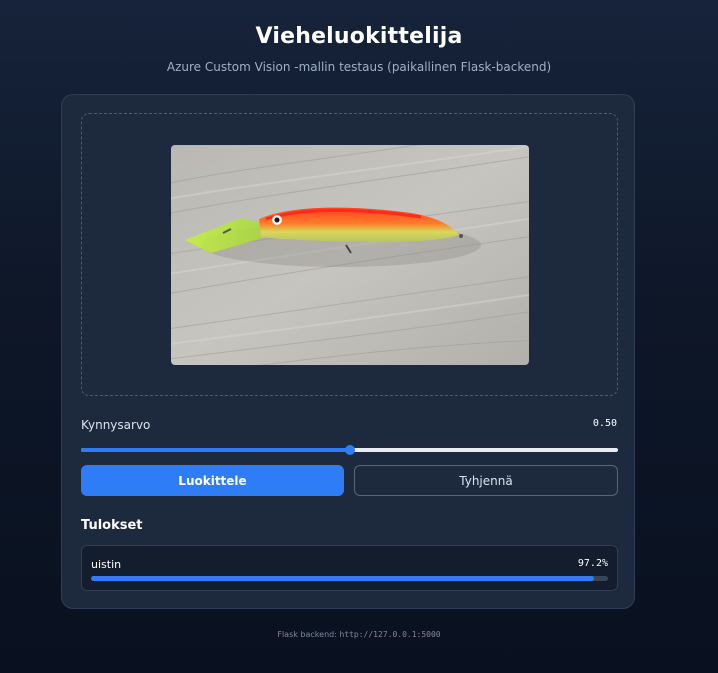 The image size is (718, 673). I want to click on result-item: uistin 97.2%, so click(349, 568).